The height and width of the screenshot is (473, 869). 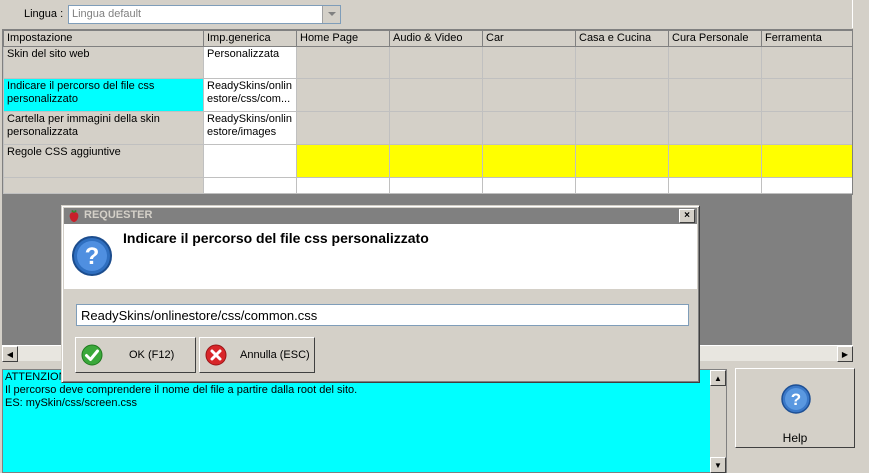 I want to click on column-header: Car, so click(x=529, y=38).